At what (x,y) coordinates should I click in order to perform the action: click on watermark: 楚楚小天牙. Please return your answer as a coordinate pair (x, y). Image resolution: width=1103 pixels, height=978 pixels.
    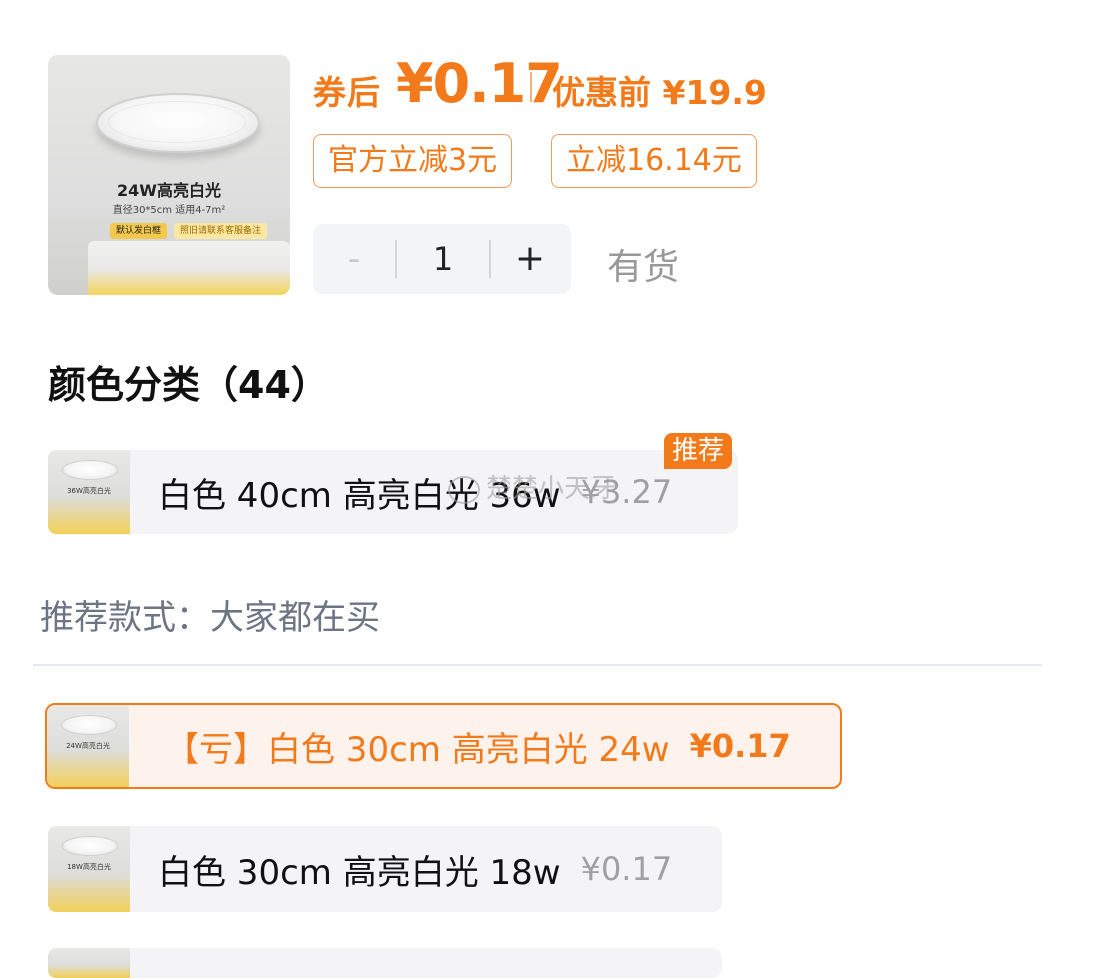
    Looking at the image, I should click on (532, 486).